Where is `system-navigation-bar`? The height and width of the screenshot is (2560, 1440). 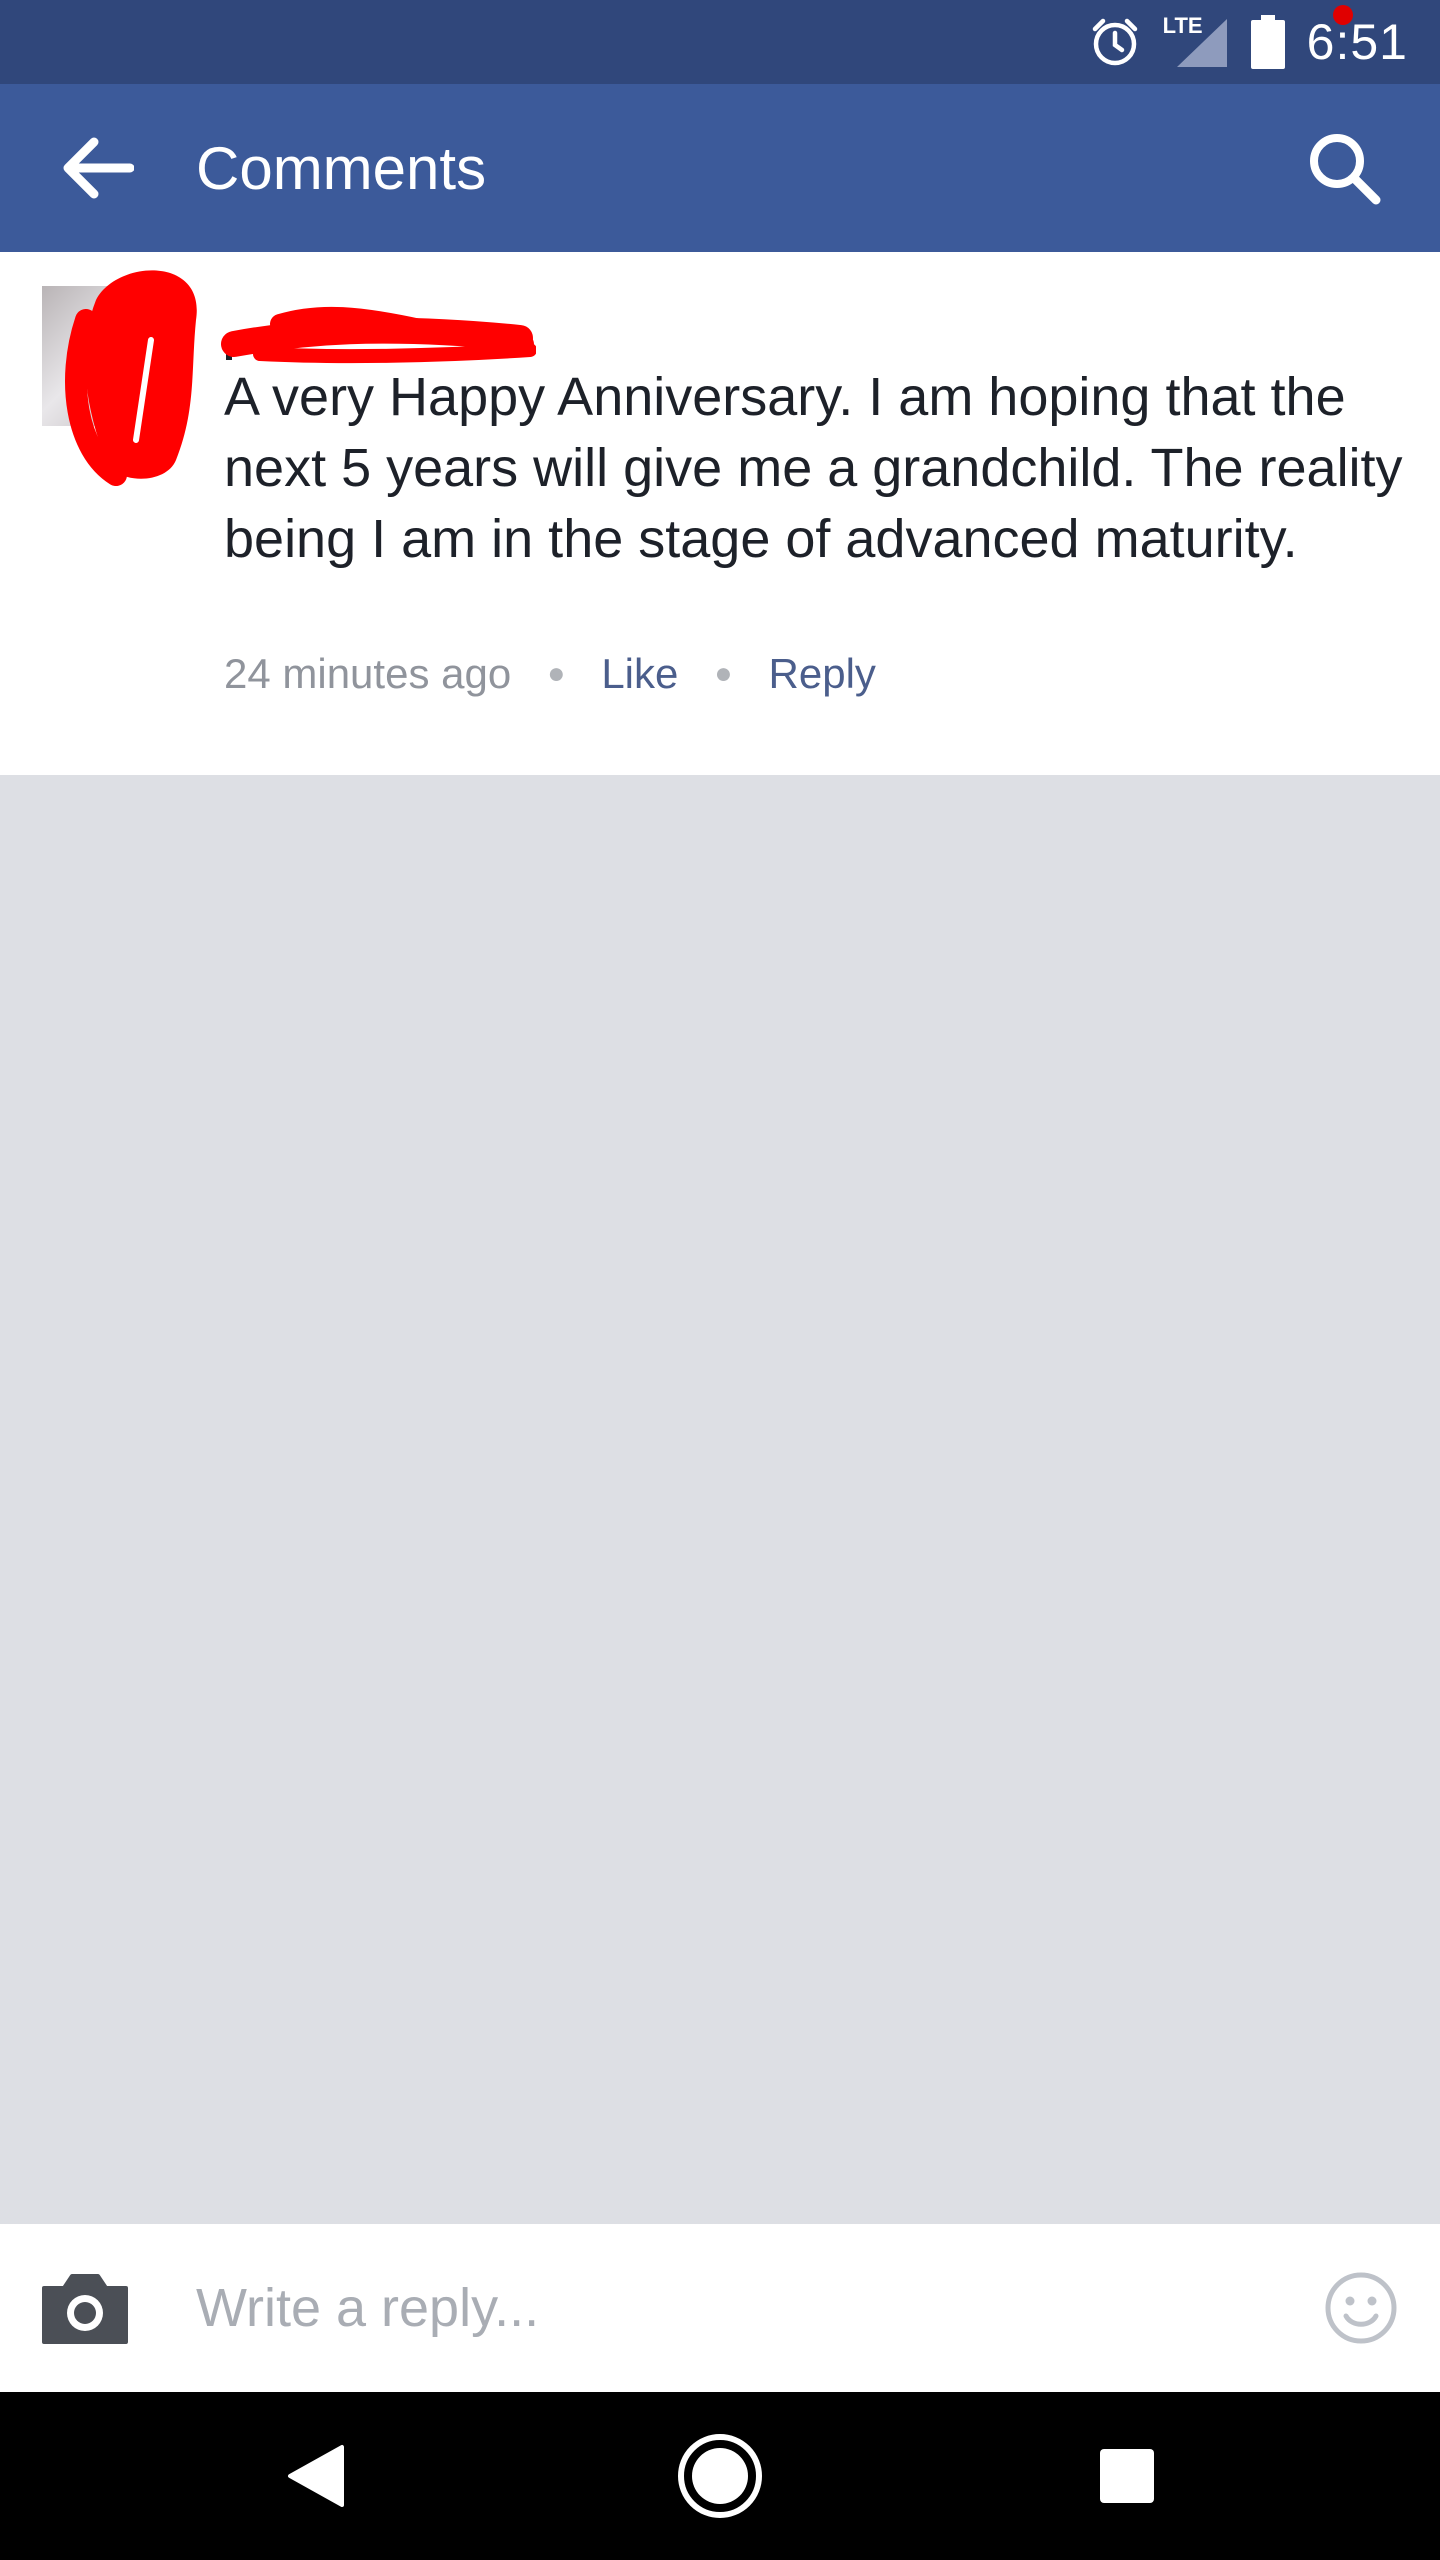
system-navigation-bar is located at coordinates (720, 2476).